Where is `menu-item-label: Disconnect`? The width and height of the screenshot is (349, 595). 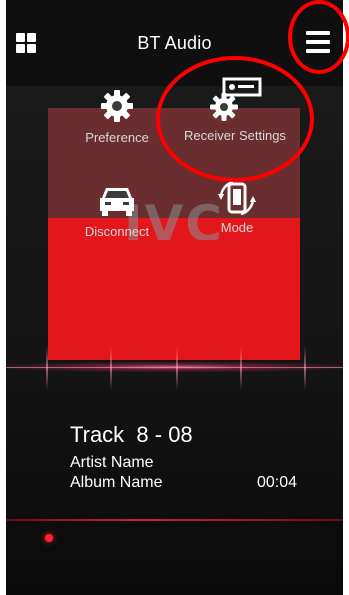
menu-item-label: Disconnect is located at coordinates (117, 231).